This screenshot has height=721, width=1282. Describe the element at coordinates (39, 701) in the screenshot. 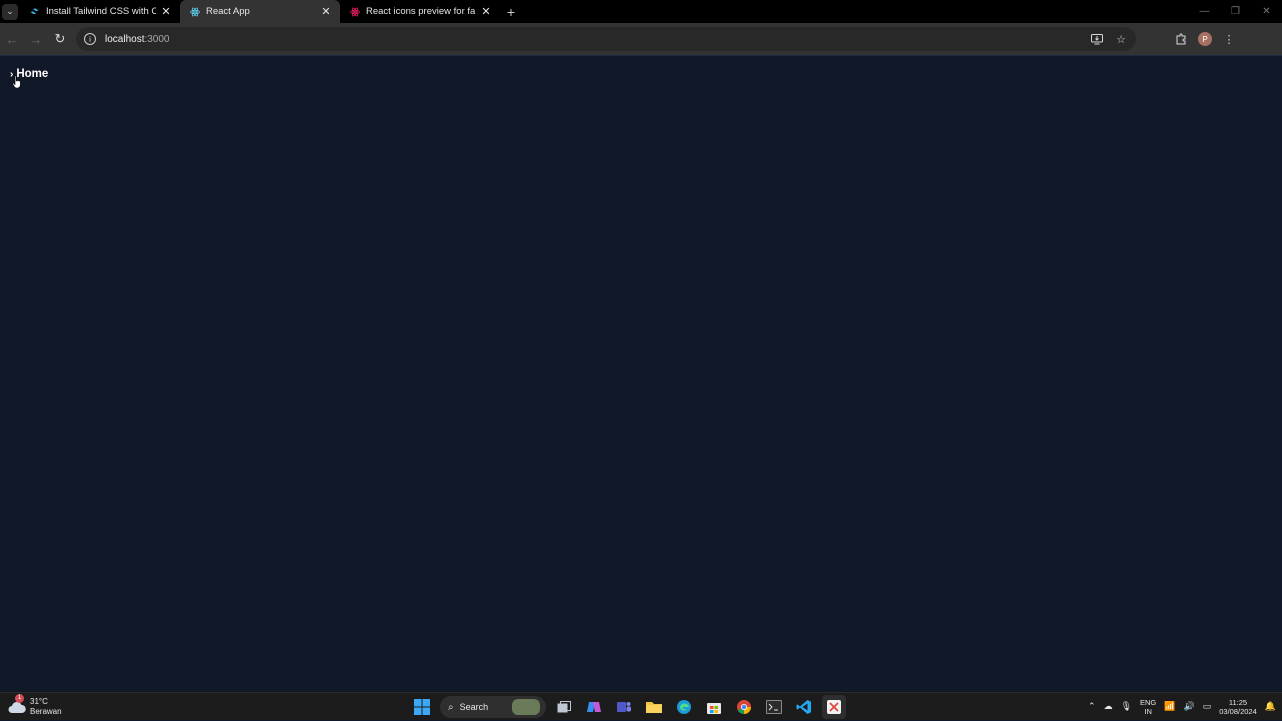

I see `weather-temp: 31°C` at that location.